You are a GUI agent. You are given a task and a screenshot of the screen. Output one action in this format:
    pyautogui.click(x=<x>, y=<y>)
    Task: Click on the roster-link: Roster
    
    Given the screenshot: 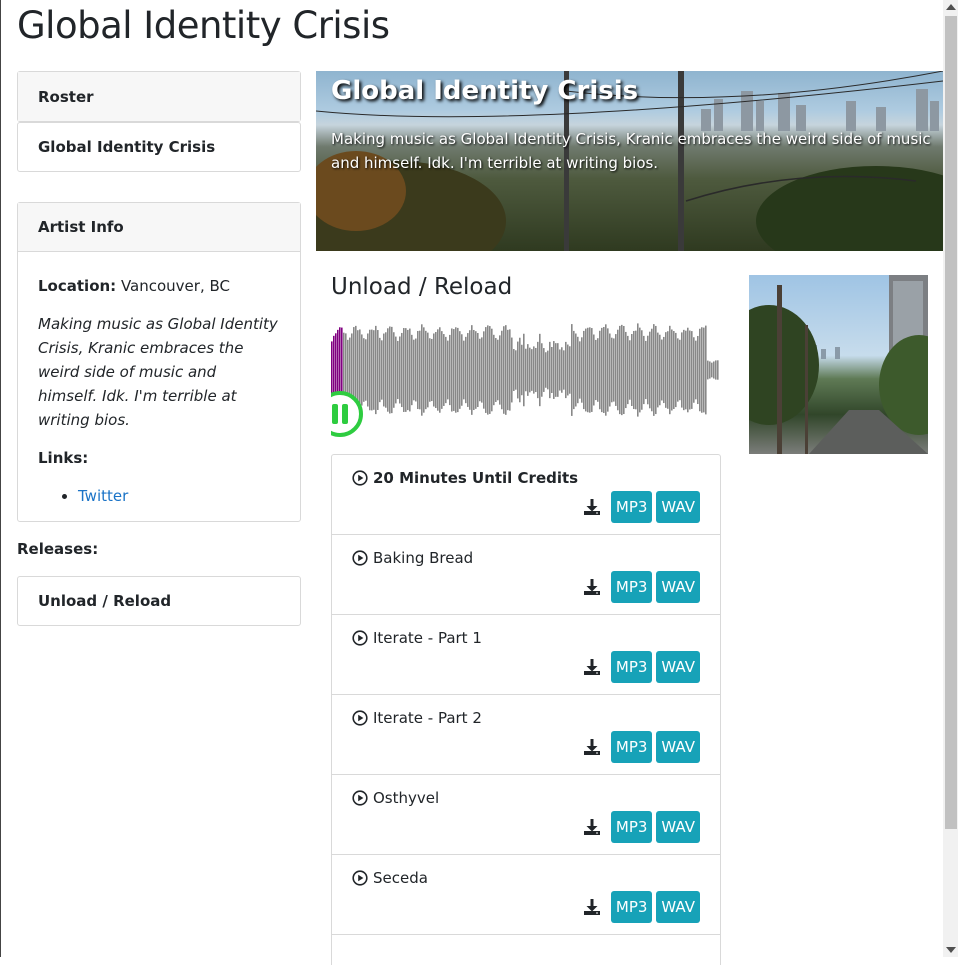 What is the action you would take?
    pyautogui.click(x=159, y=96)
    